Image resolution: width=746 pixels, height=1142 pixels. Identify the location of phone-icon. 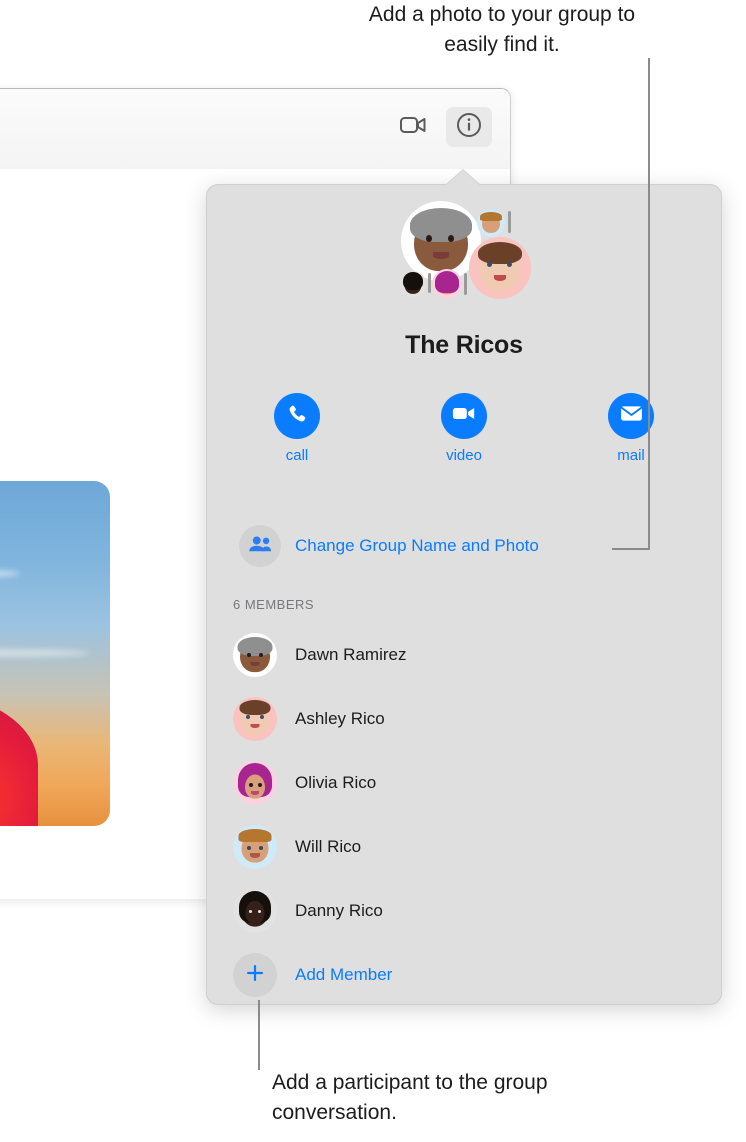
(297, 416).